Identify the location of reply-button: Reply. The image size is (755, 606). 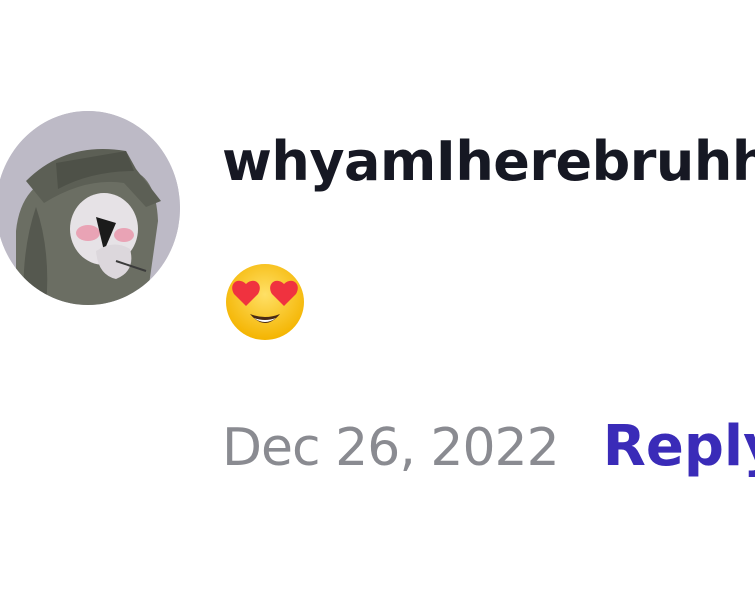
(679, 446).